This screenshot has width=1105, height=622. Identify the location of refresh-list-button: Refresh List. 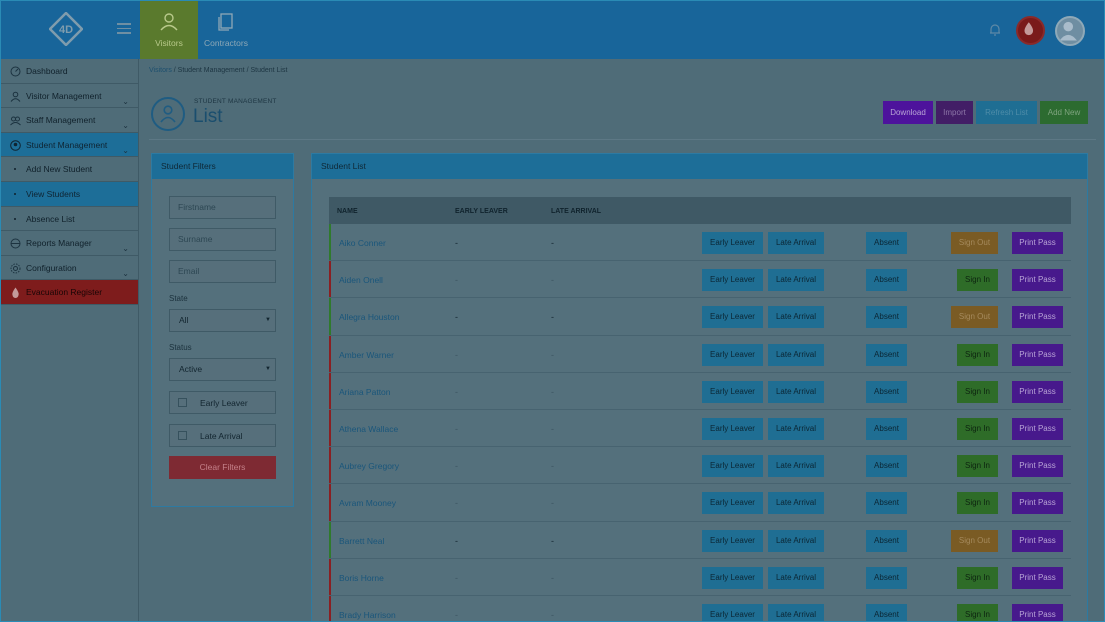
(1006, 112).